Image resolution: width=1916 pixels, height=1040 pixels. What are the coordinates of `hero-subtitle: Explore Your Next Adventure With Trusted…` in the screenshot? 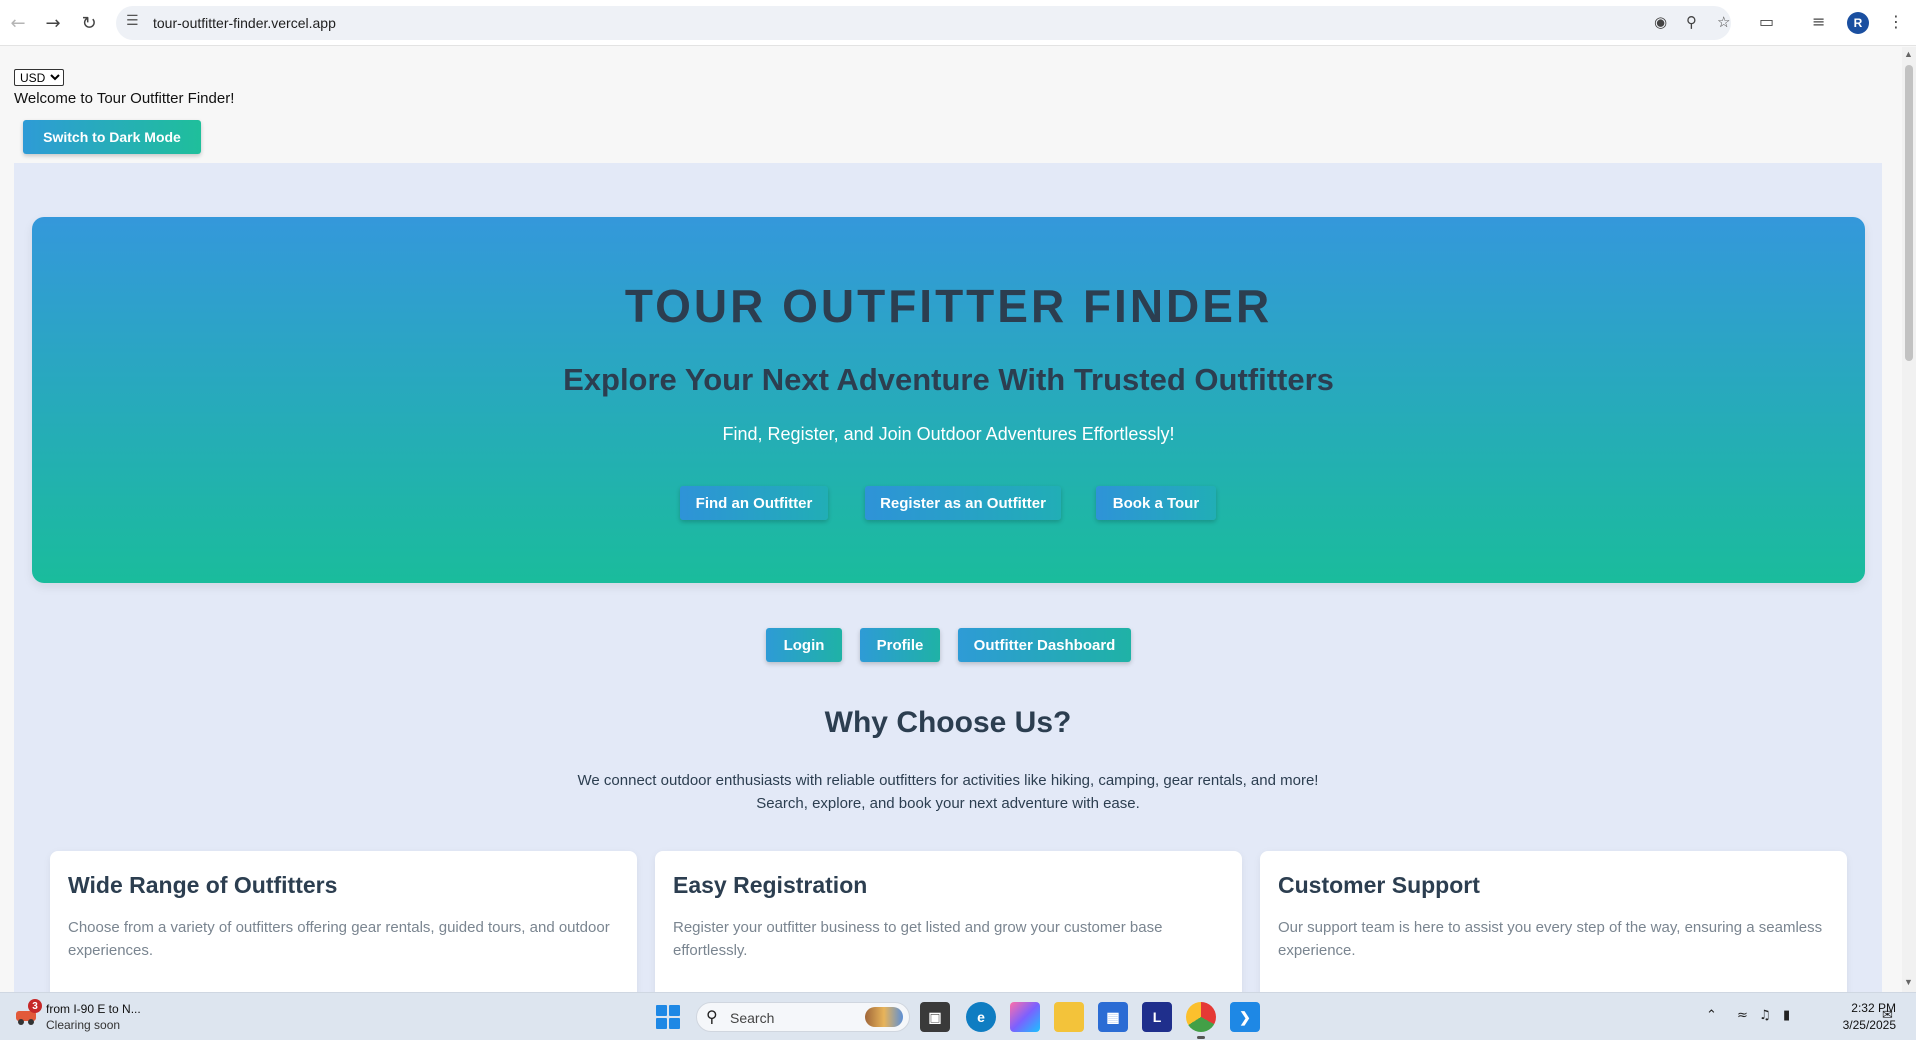 It's located at (948, 379).